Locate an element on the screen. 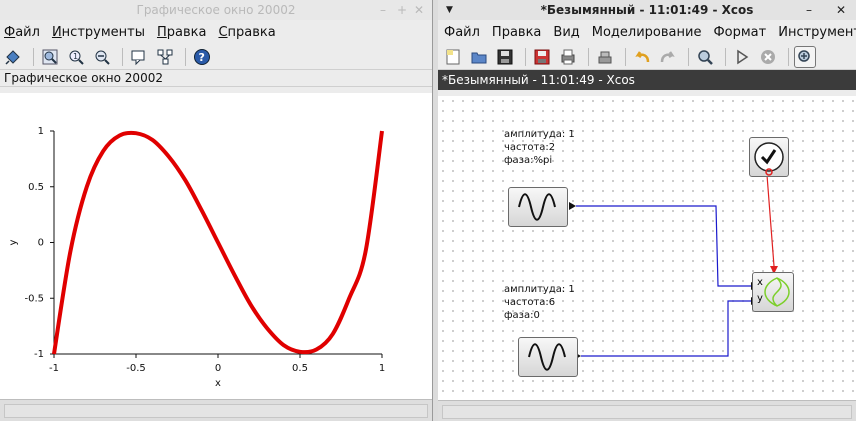 This screenshot has width=856, height=421. lissajous-icon is located at coordinates (777, 292).